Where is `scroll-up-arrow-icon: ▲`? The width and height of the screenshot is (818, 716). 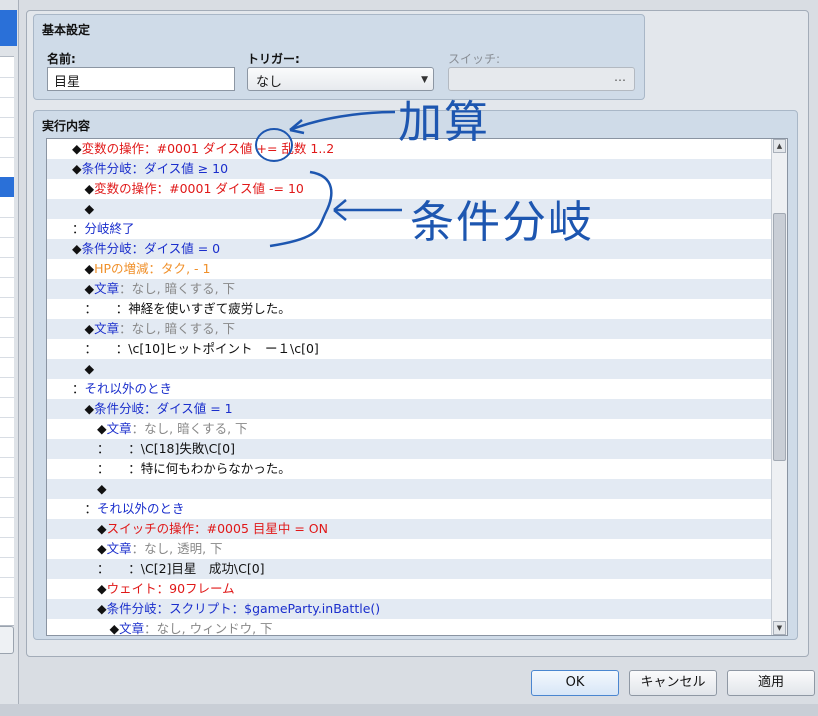 scroll-up-arrow-icon: ▲ is located at coordinates (779, 146).